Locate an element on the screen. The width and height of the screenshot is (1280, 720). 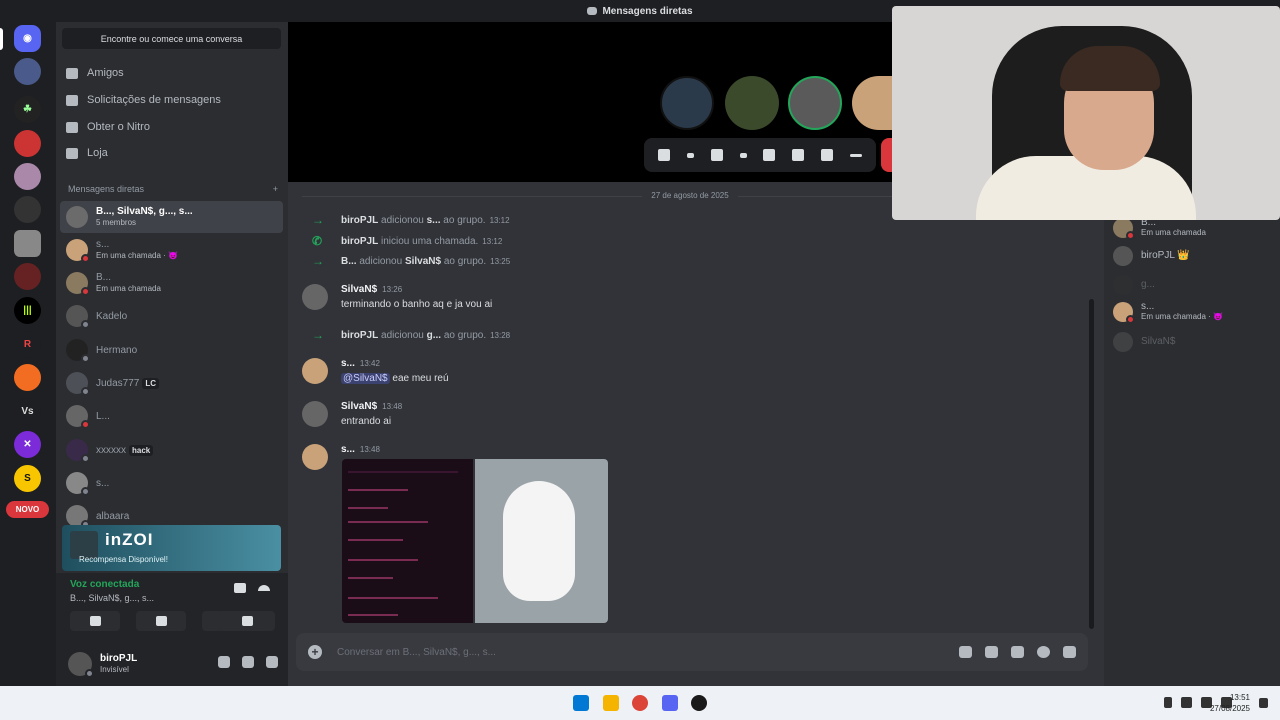
target: SilvaN$ is located at coordinates (423, 261).